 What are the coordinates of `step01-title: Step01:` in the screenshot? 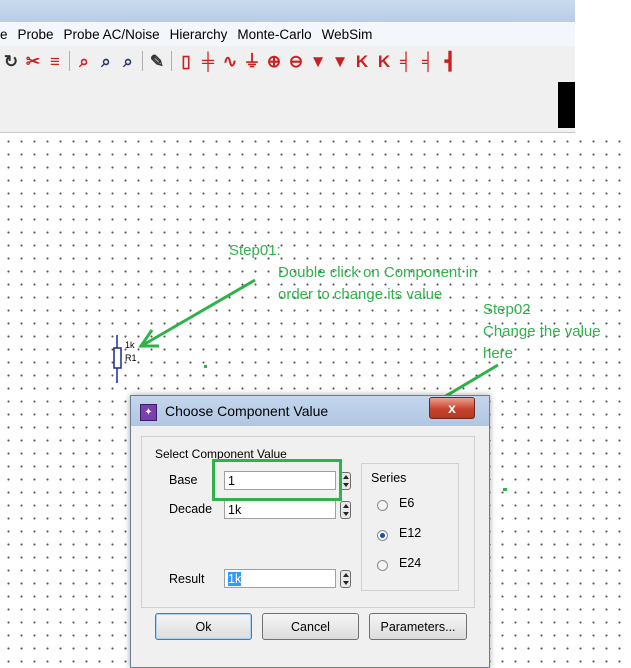 It's located at (255, 250).